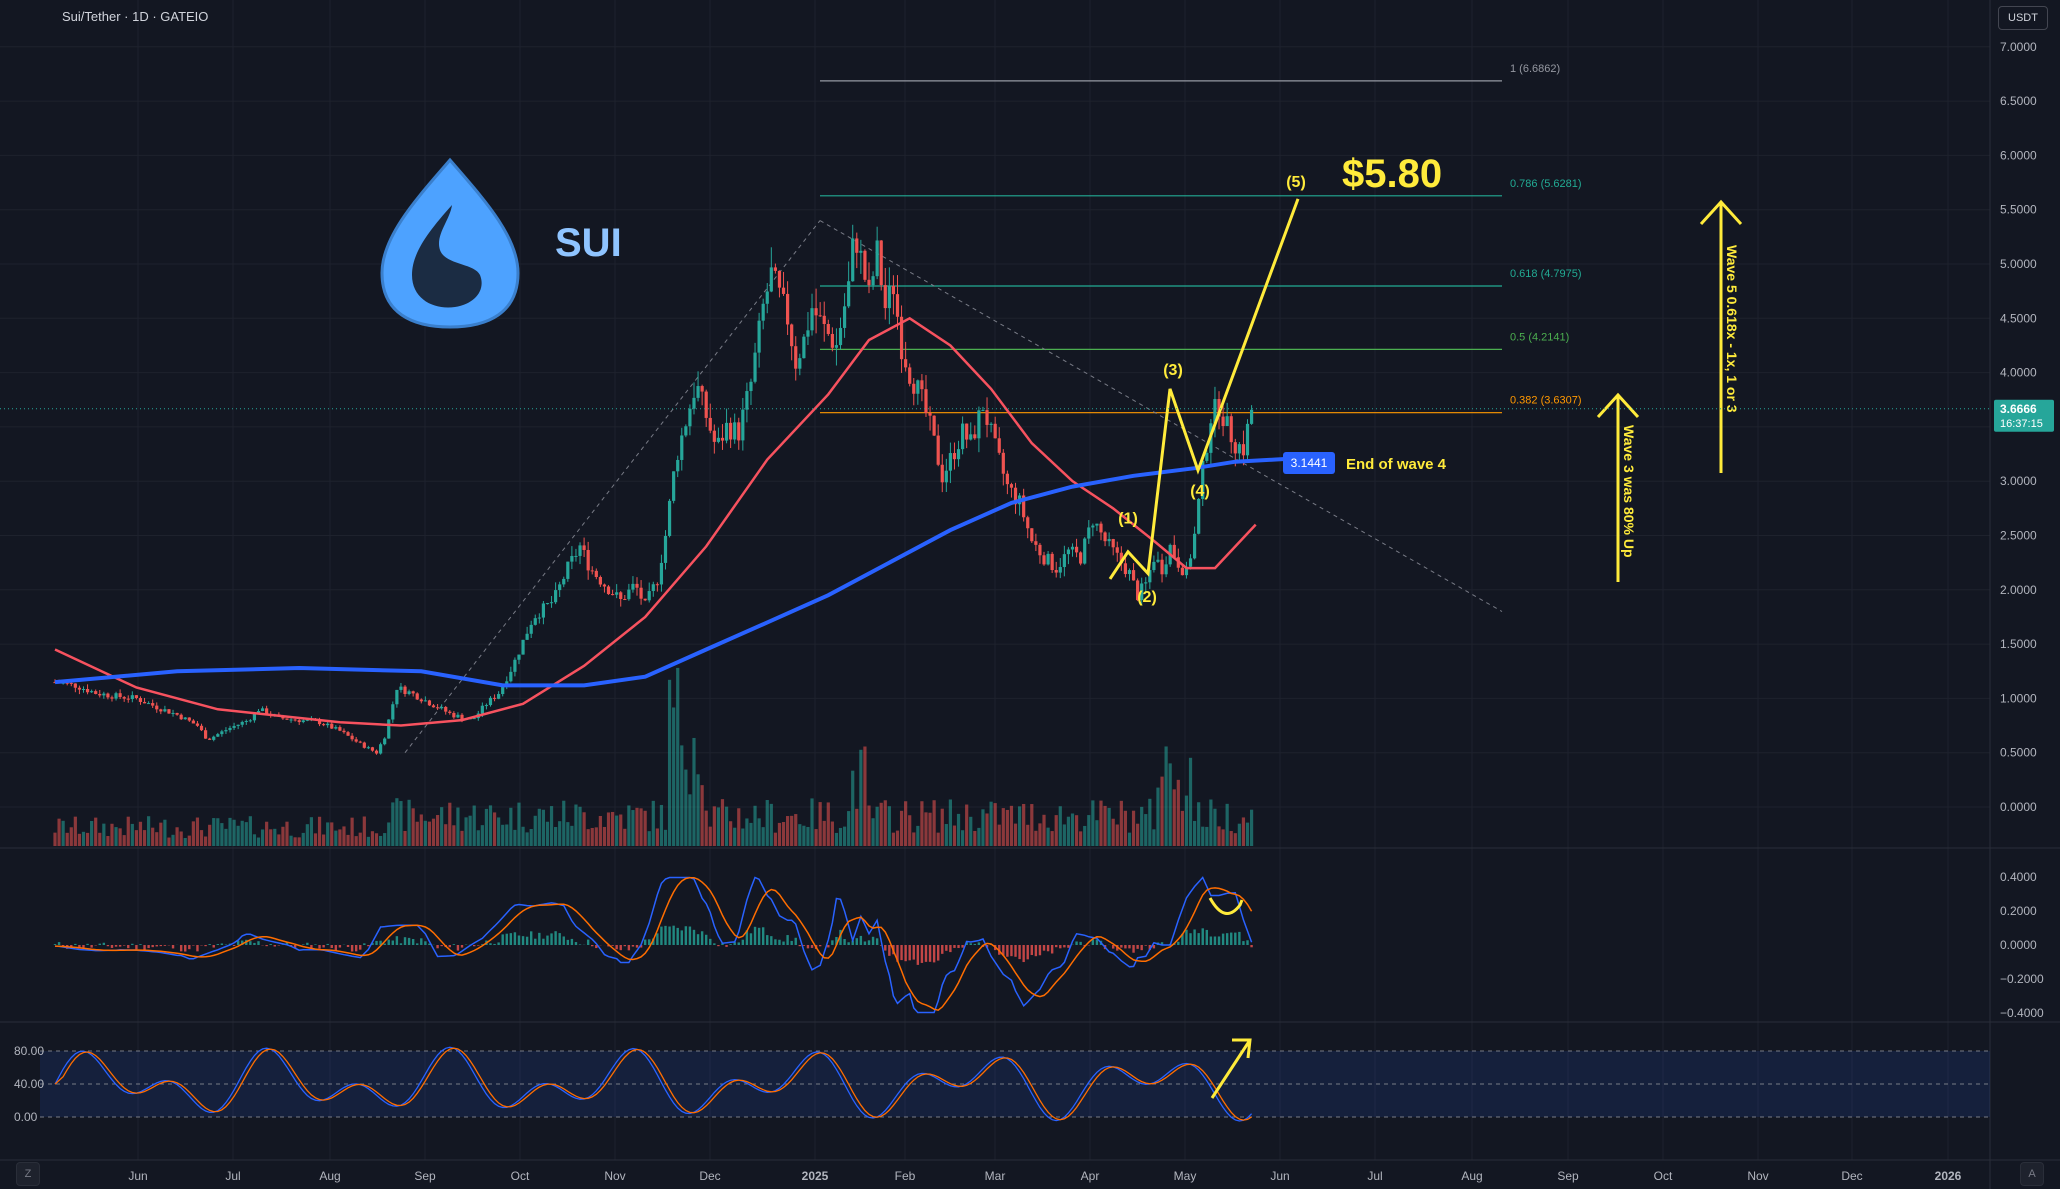 The height and width of the screenshot is (1189, 2060). What do you see at coordinates (2023, 18) in the screenshot?
I see `currency-button: USDT` at bounding box center [2023, 18].